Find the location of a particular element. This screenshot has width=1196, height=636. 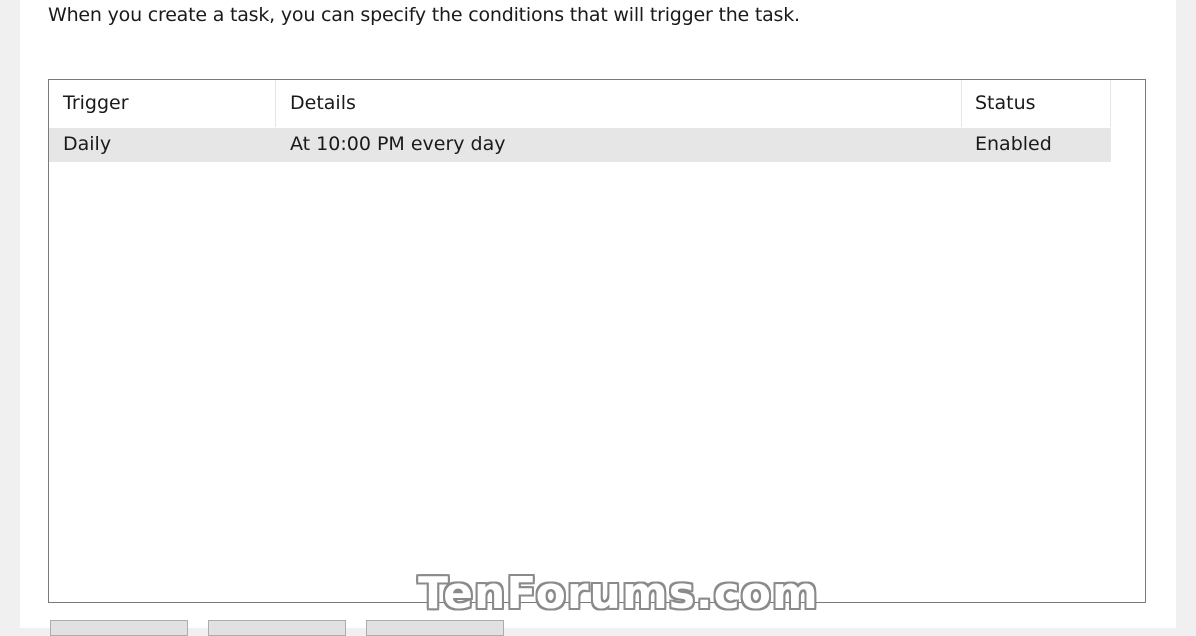

cell-trigger: Daily is located at coordinates (87, 144).